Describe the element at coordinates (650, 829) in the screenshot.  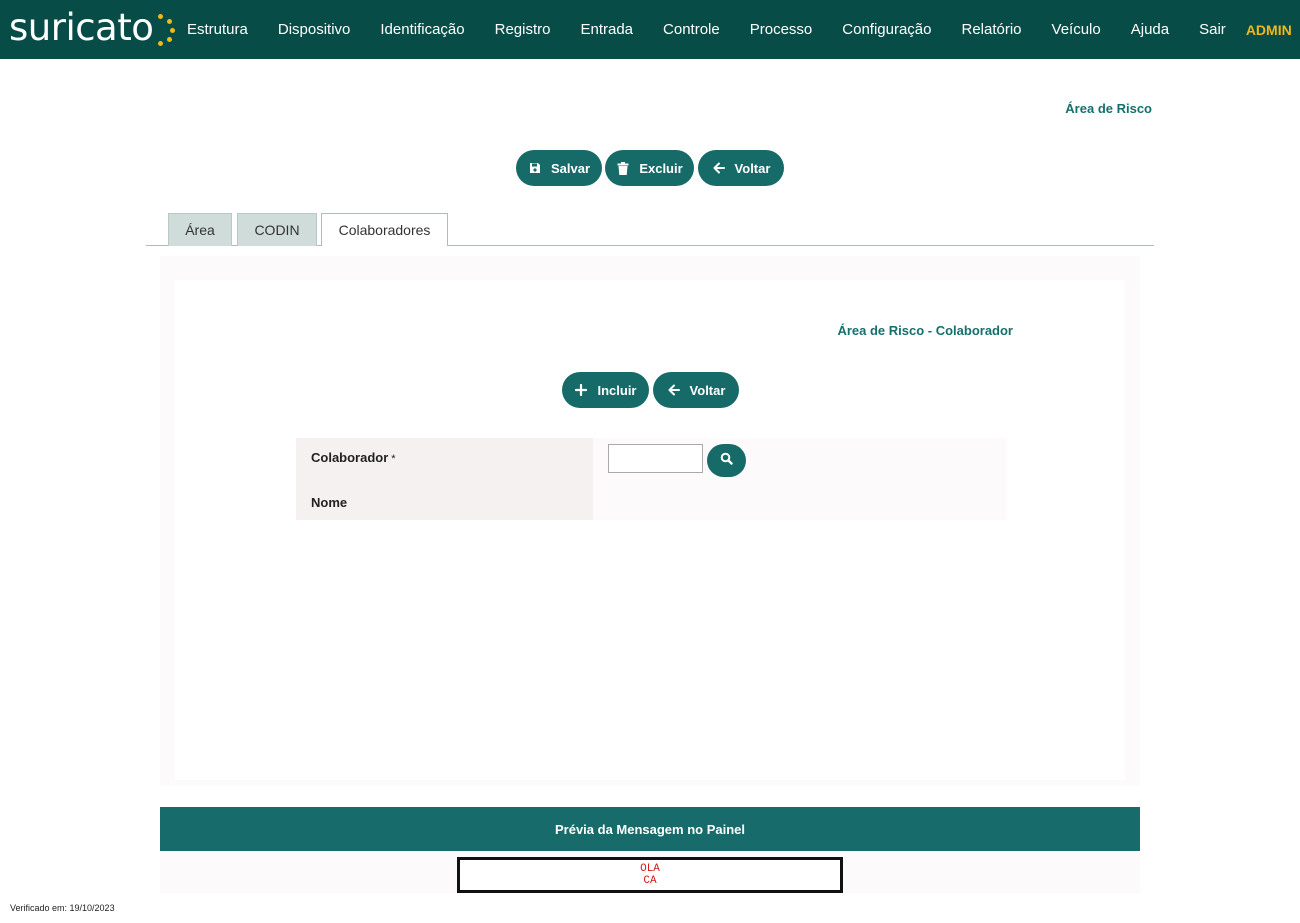
I see `preview-header: Prévia da Mensagem no Painel` at that location.